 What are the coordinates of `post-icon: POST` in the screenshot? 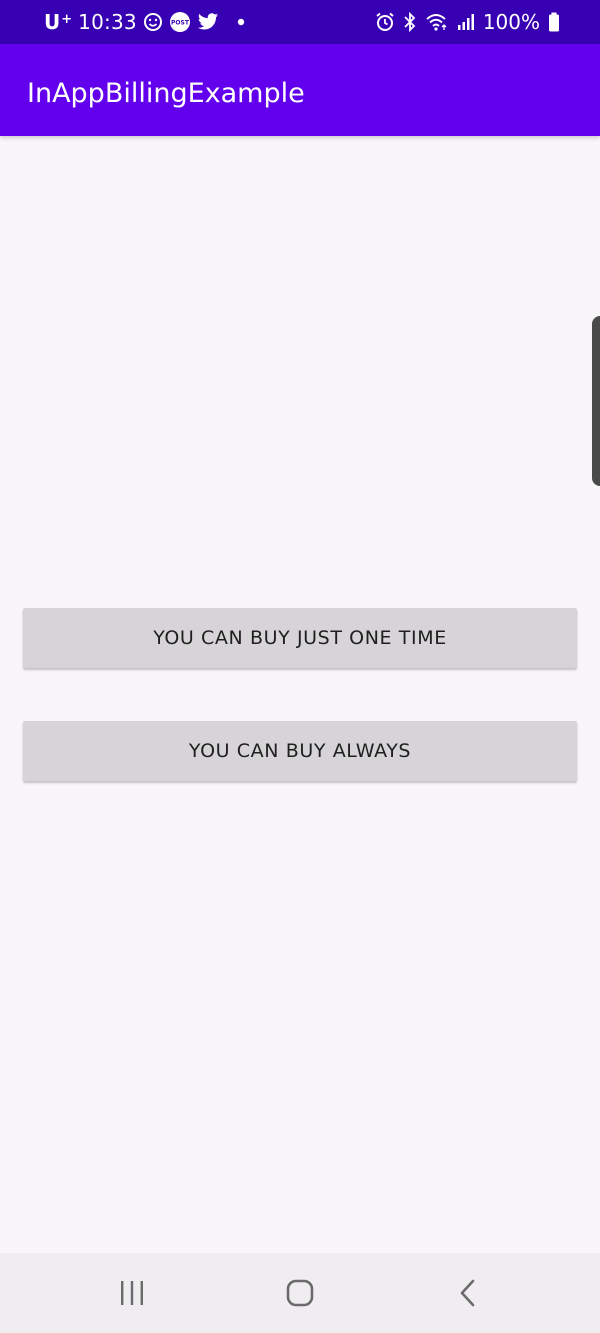 It's located at (180, 22).